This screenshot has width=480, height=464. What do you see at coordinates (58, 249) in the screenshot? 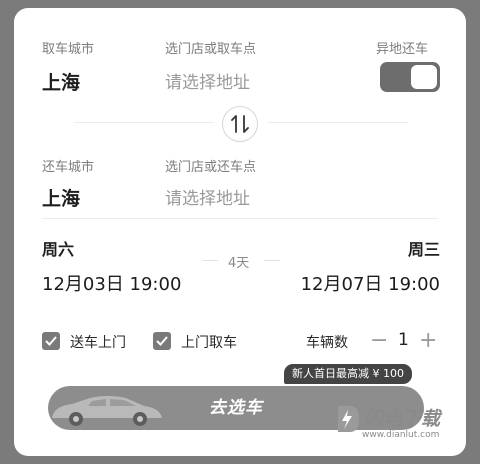
I see `start-weekday: 周六` at bounding box center [58, 249].